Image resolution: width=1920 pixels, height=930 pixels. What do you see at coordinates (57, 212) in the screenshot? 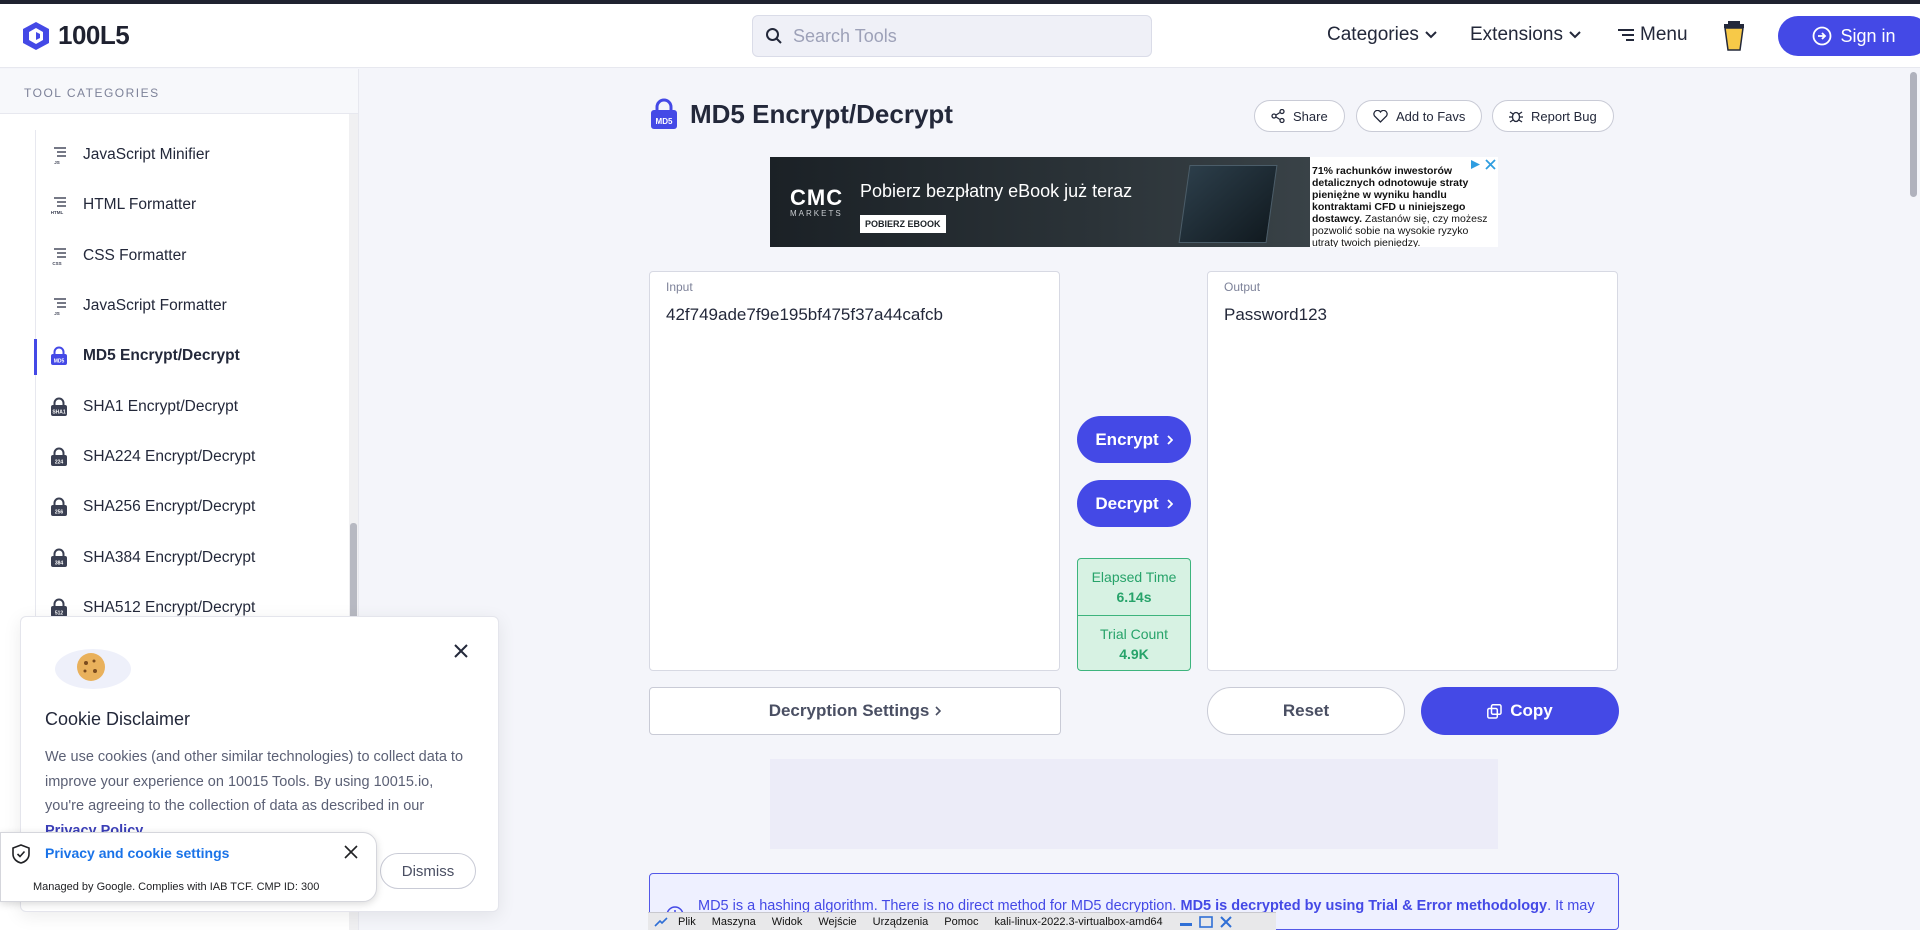
I see `svg-text: HTML` at bounding box center [57, 212].